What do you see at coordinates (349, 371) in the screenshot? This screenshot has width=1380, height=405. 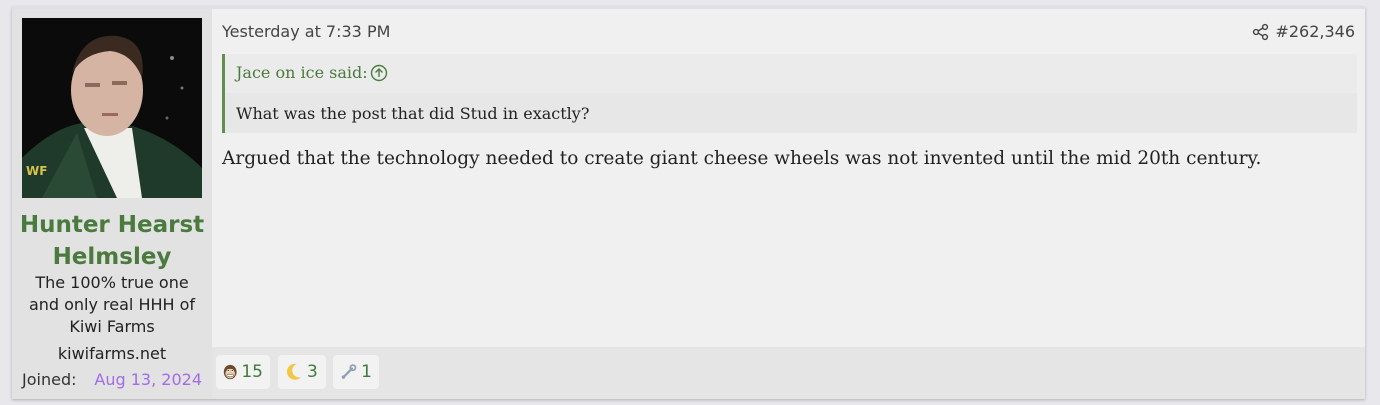 I see `wrench-icon` at bounding box center [349, 371].